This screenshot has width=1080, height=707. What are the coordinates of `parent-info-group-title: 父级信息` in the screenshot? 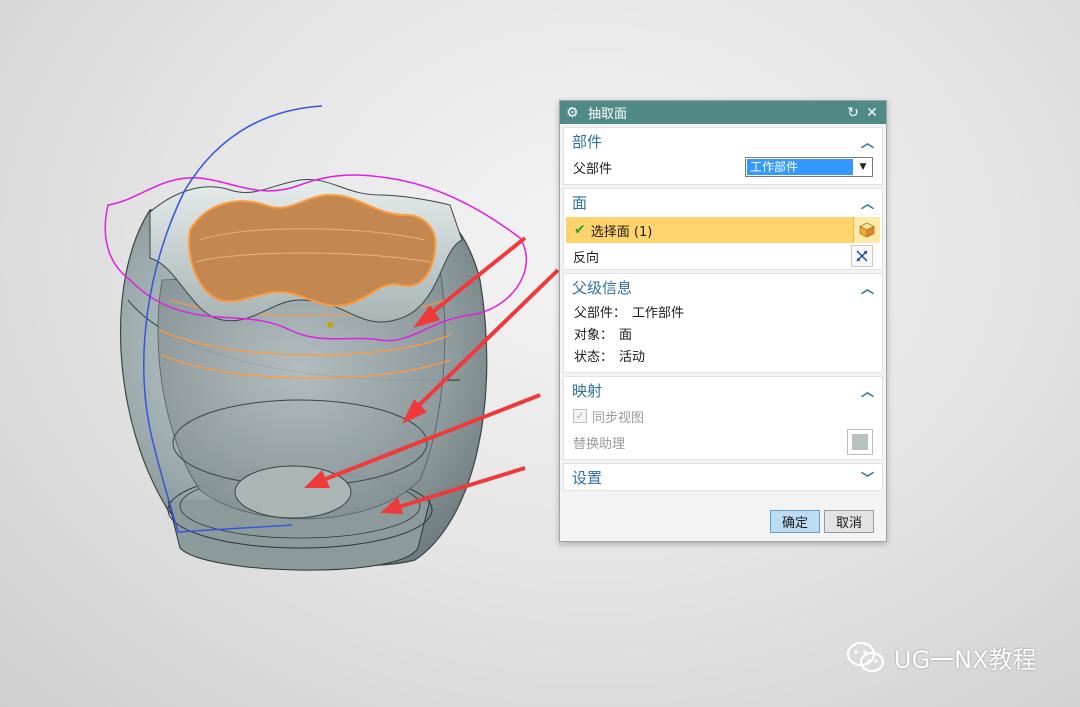 It's located at (602, 287).